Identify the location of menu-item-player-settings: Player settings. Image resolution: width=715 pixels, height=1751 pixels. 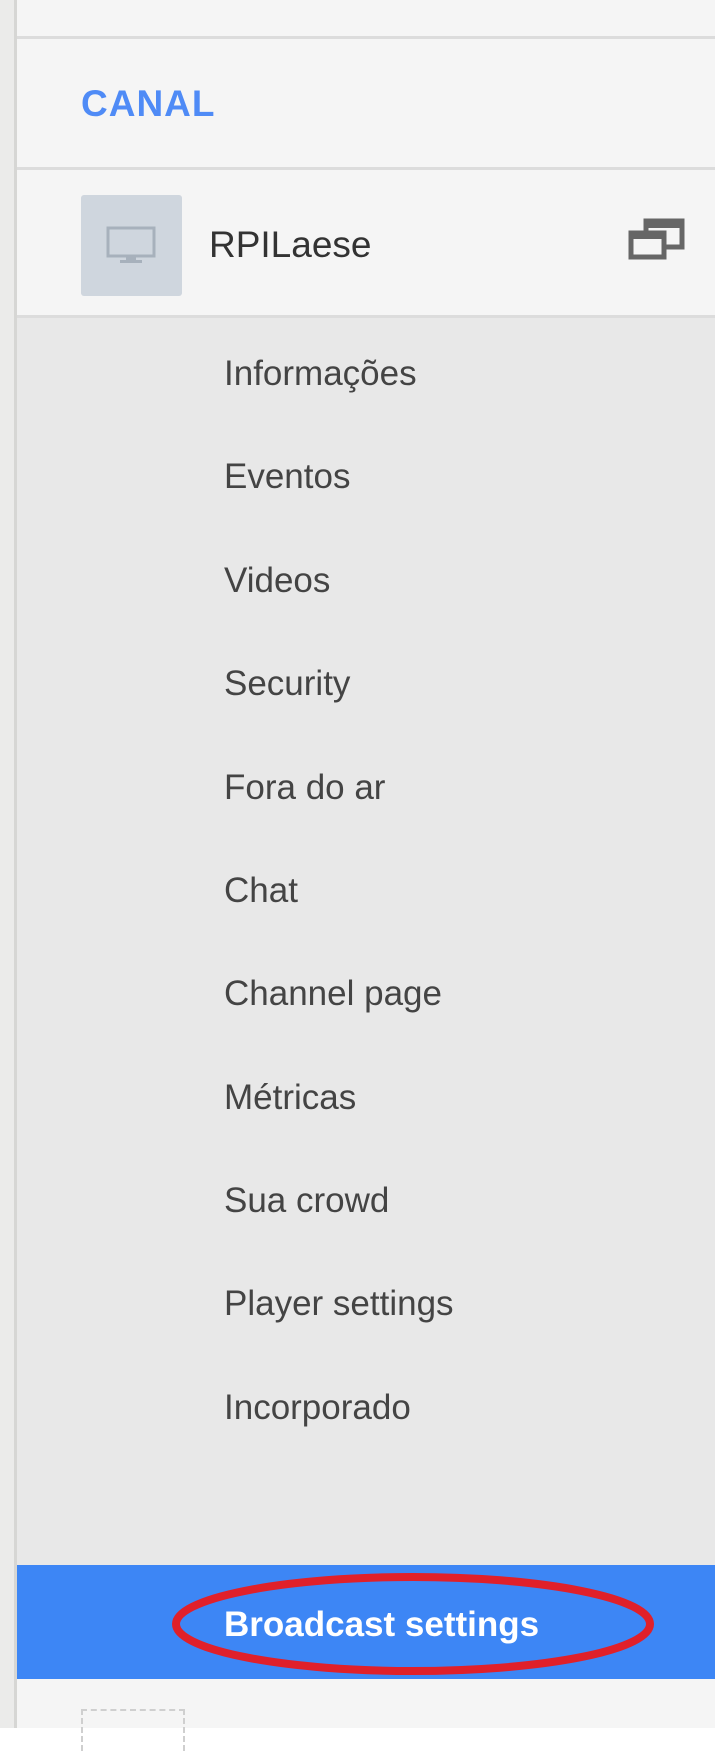
(366, 1304).